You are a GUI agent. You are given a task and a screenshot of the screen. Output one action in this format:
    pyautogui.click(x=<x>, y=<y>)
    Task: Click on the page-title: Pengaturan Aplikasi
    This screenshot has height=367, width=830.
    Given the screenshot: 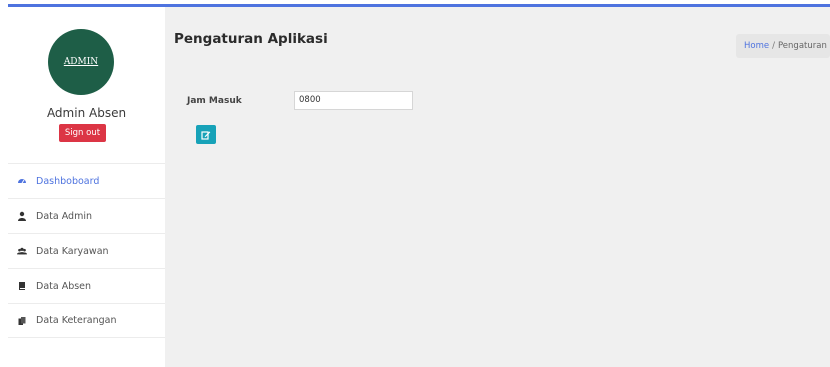 What is the action you would take?
    pyautogui.click(x=251, y=39)
    